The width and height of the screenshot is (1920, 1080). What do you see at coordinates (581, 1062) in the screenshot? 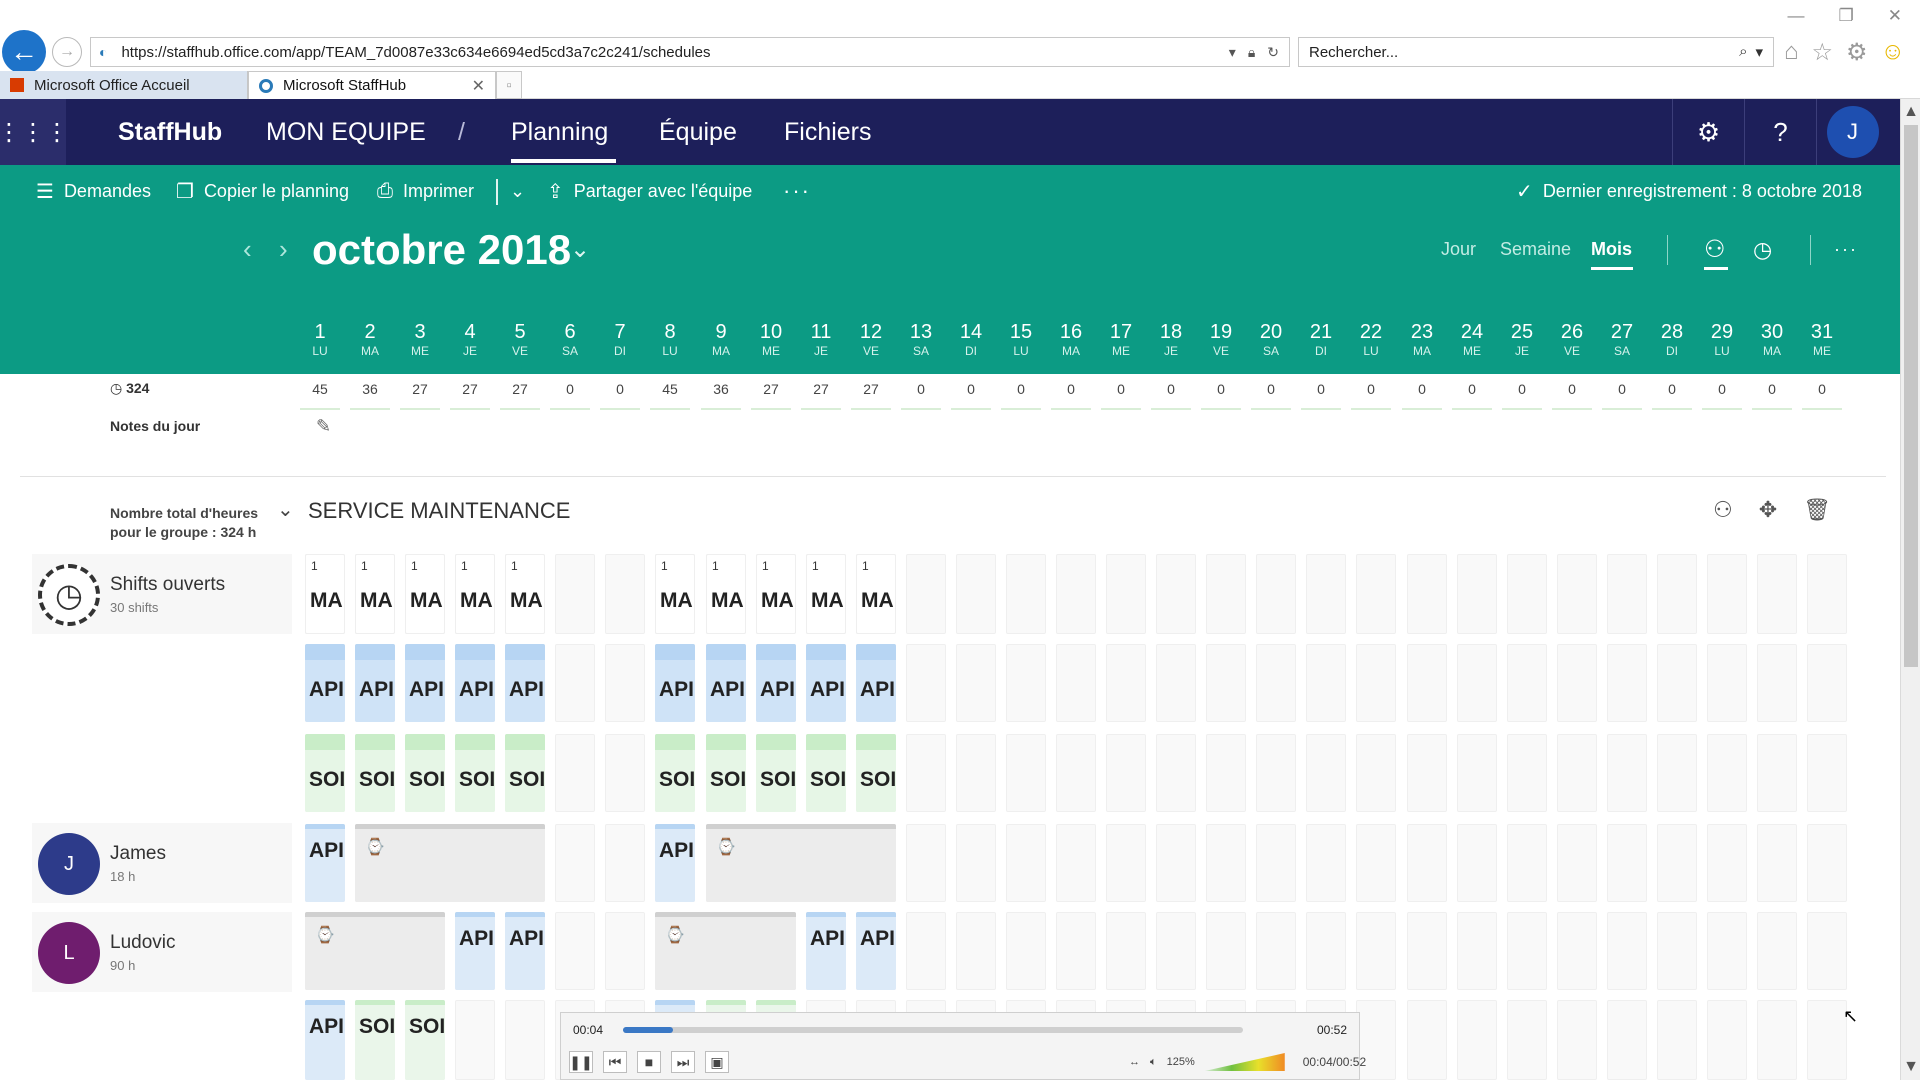
I see `pause-icon: ❚❚` at bounding box center [581, 1062].